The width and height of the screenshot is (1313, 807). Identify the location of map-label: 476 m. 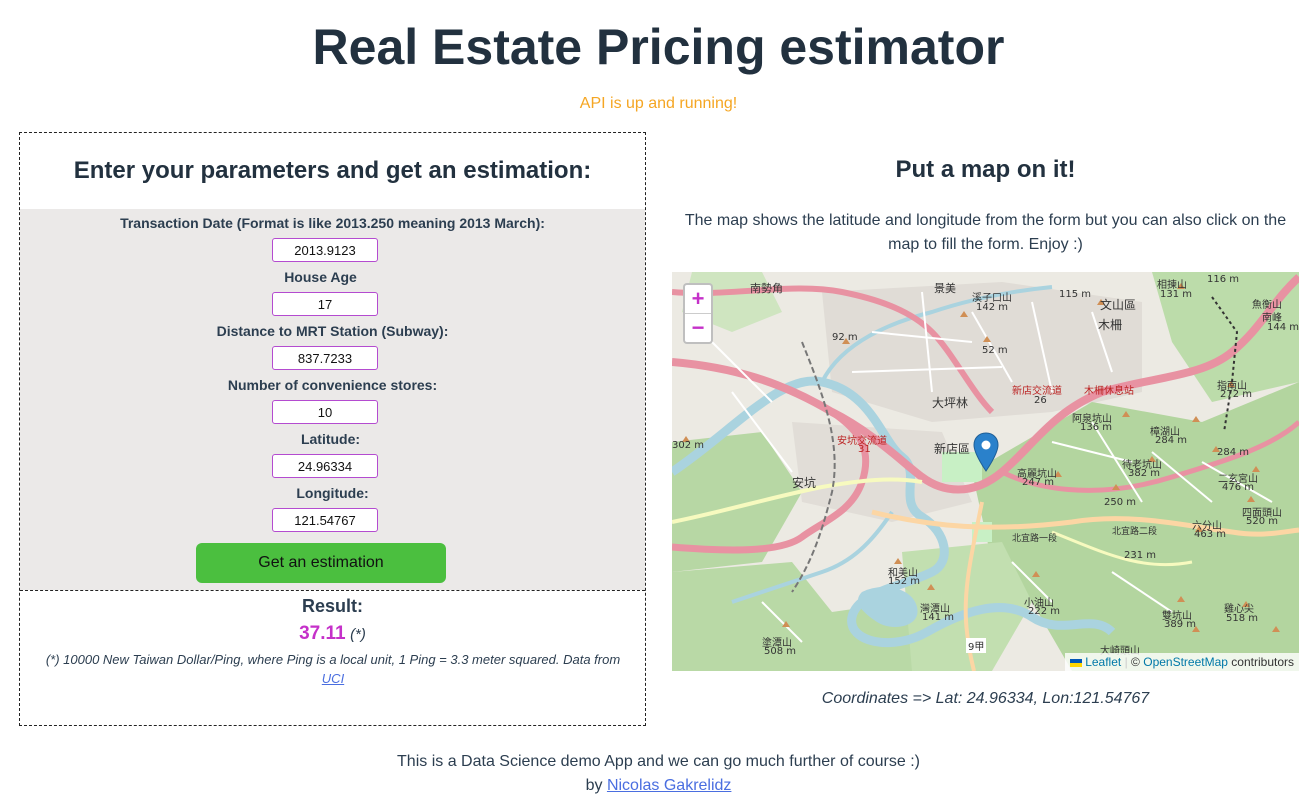
(1238, 487).